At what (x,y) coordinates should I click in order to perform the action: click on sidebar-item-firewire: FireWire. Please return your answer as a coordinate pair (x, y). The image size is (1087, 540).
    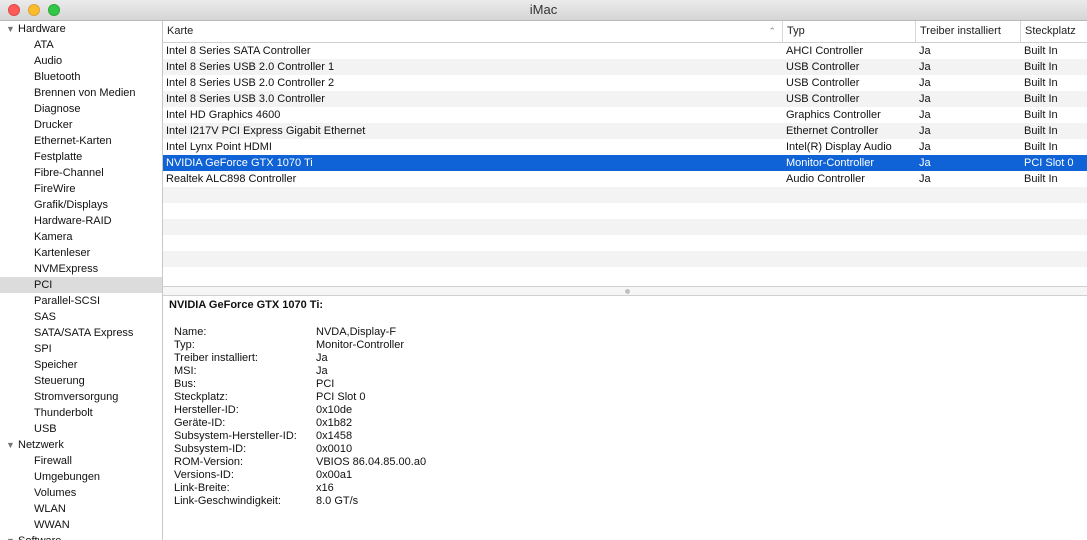
    Looking at the image, I should click on (81, 189).